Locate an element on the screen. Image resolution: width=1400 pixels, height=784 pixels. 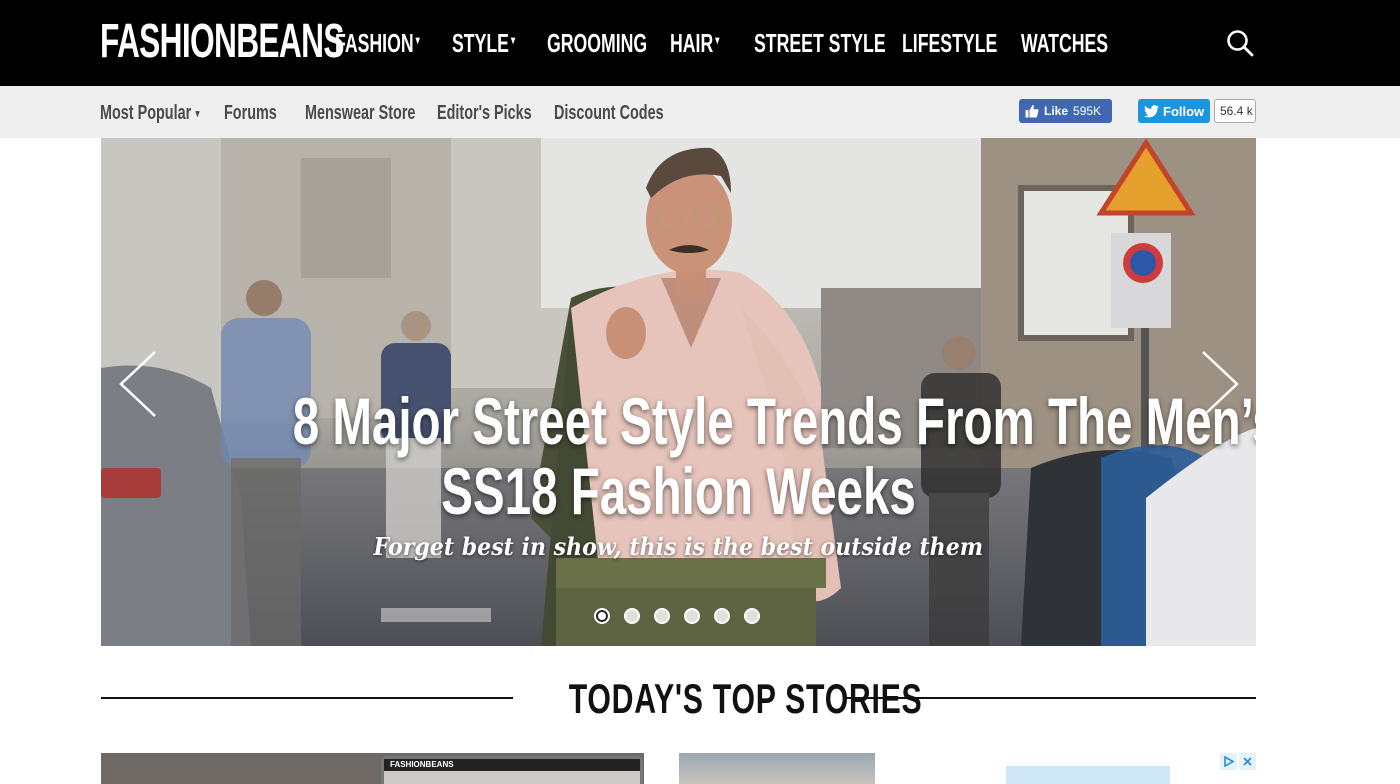
section-divider-left is located at coordinates (307, 698).